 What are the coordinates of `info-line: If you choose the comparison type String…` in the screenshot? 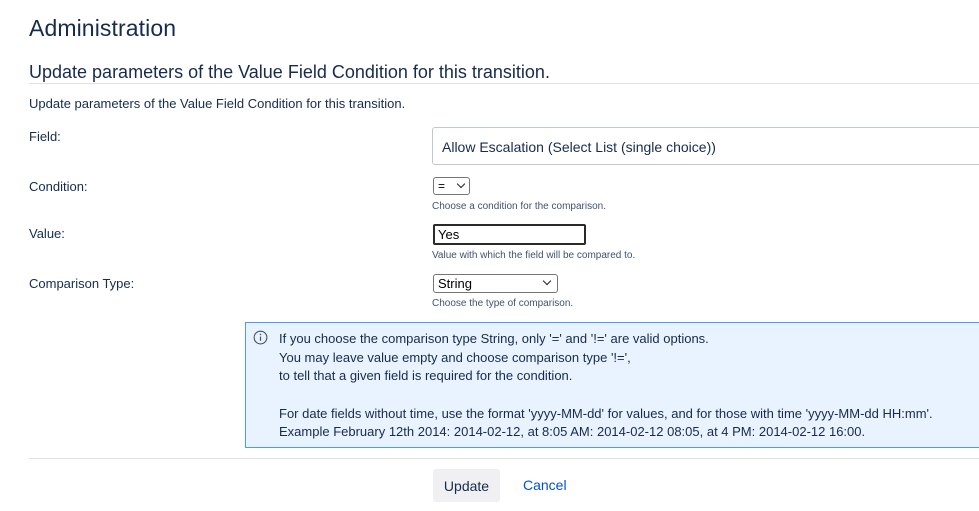 It's located at (494, 338).